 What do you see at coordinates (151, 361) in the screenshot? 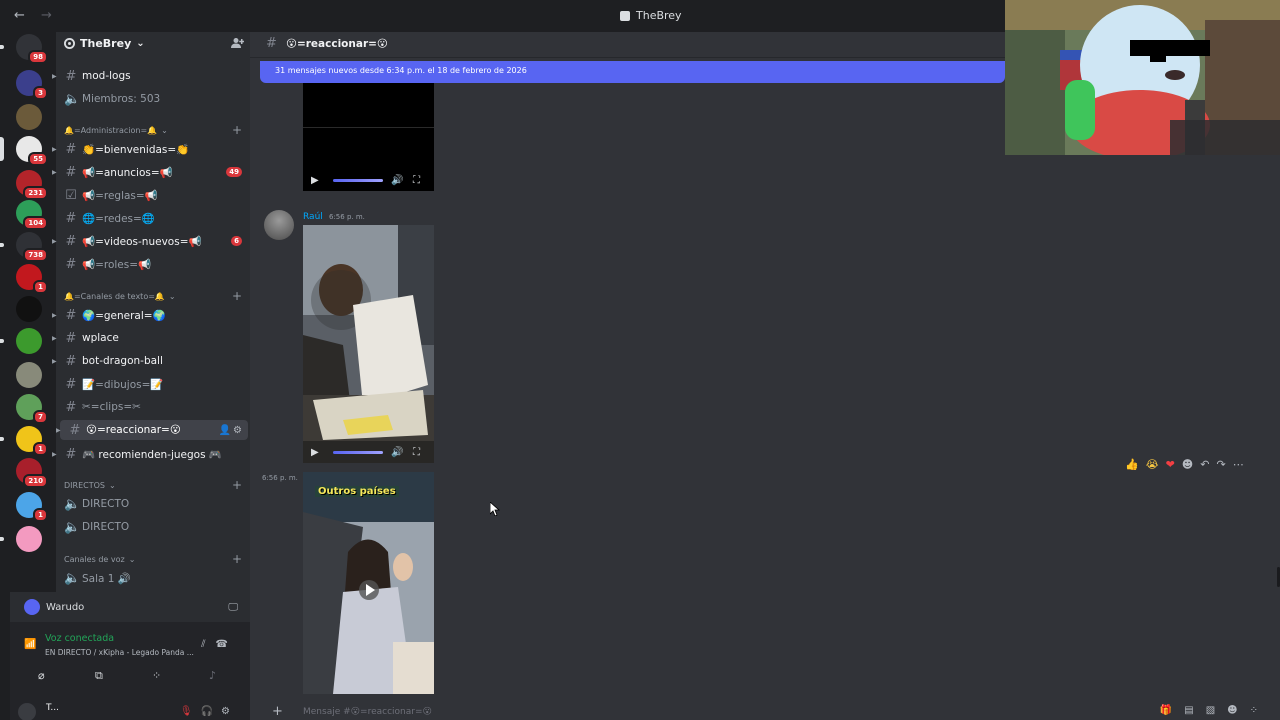
I see `channel-item: ▶ # bot-dragon-ball` at bounding box center [151, 361].